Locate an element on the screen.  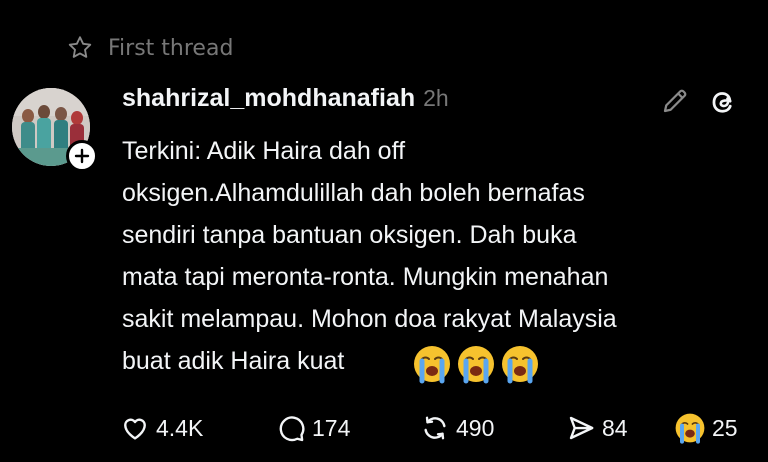
like-button: 4.4K is located at coordinates (161, 428).